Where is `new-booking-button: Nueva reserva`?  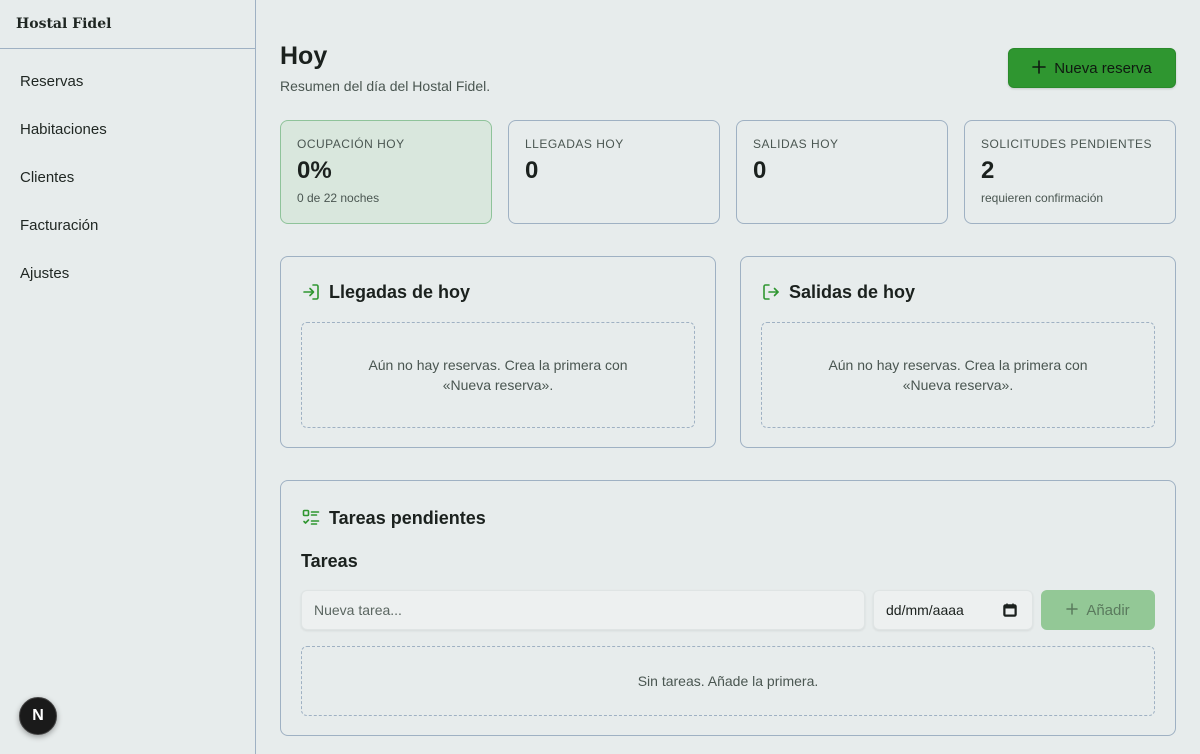 new-booking-button: Nueva reserva is located at coordinates (1092, 68).